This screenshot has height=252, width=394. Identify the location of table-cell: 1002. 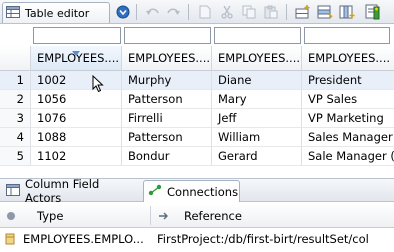
(76, 80).